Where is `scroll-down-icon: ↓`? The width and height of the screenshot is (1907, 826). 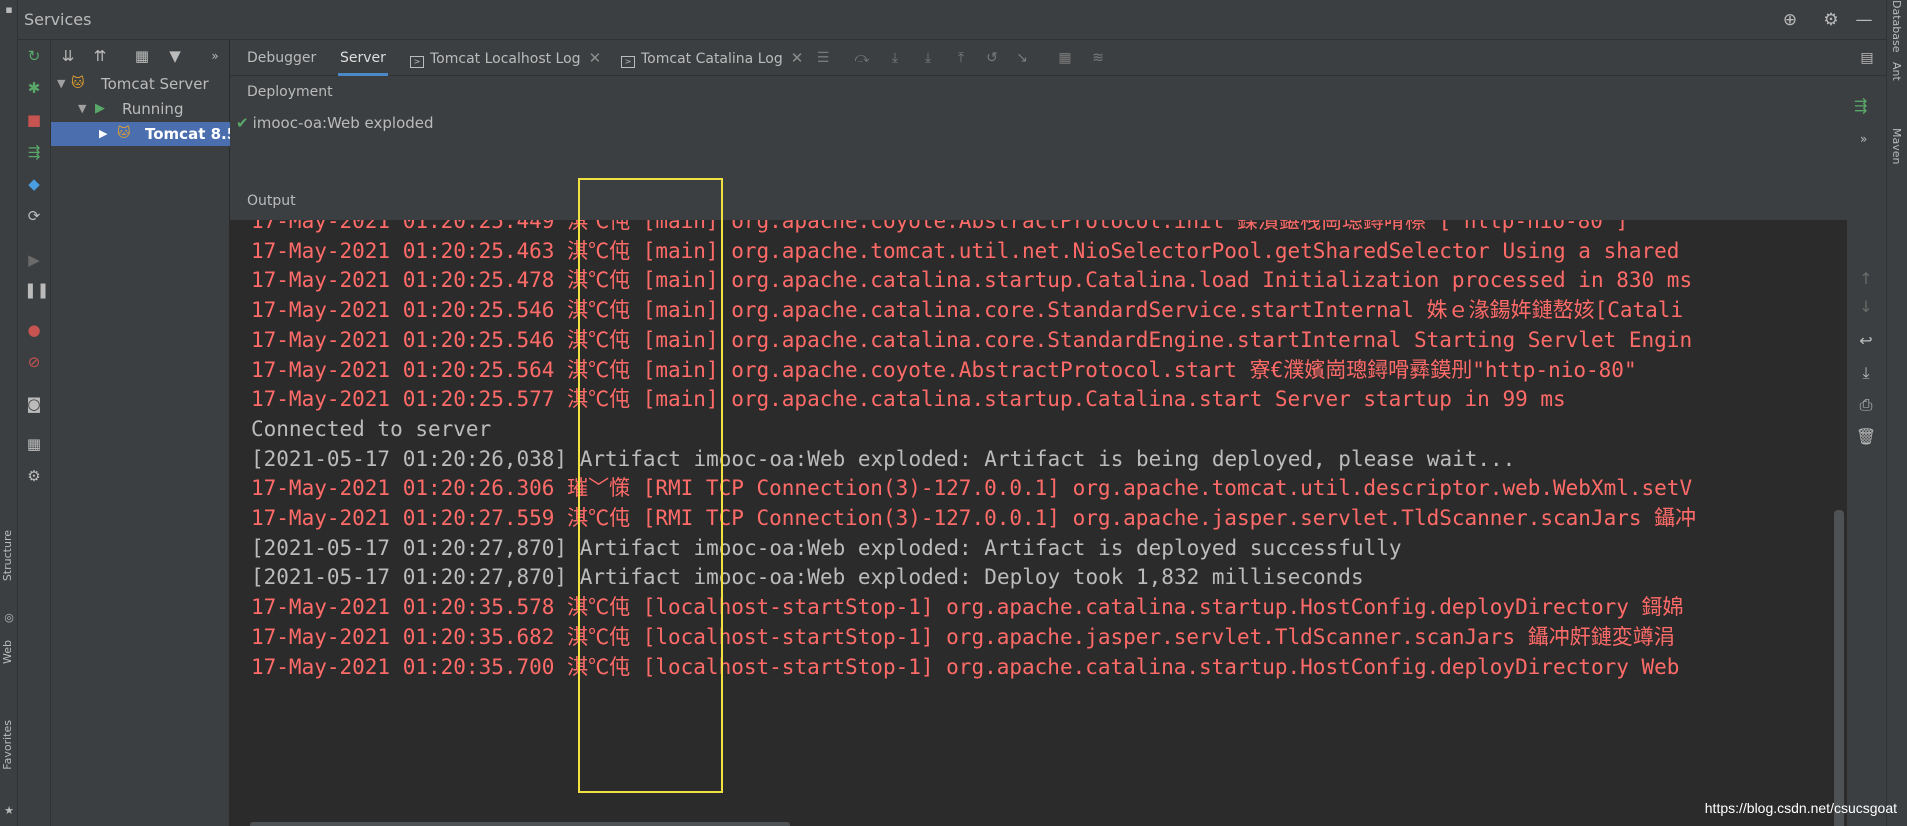 scroll-down-icon: ↓ is located at coordinates (1866, 307).